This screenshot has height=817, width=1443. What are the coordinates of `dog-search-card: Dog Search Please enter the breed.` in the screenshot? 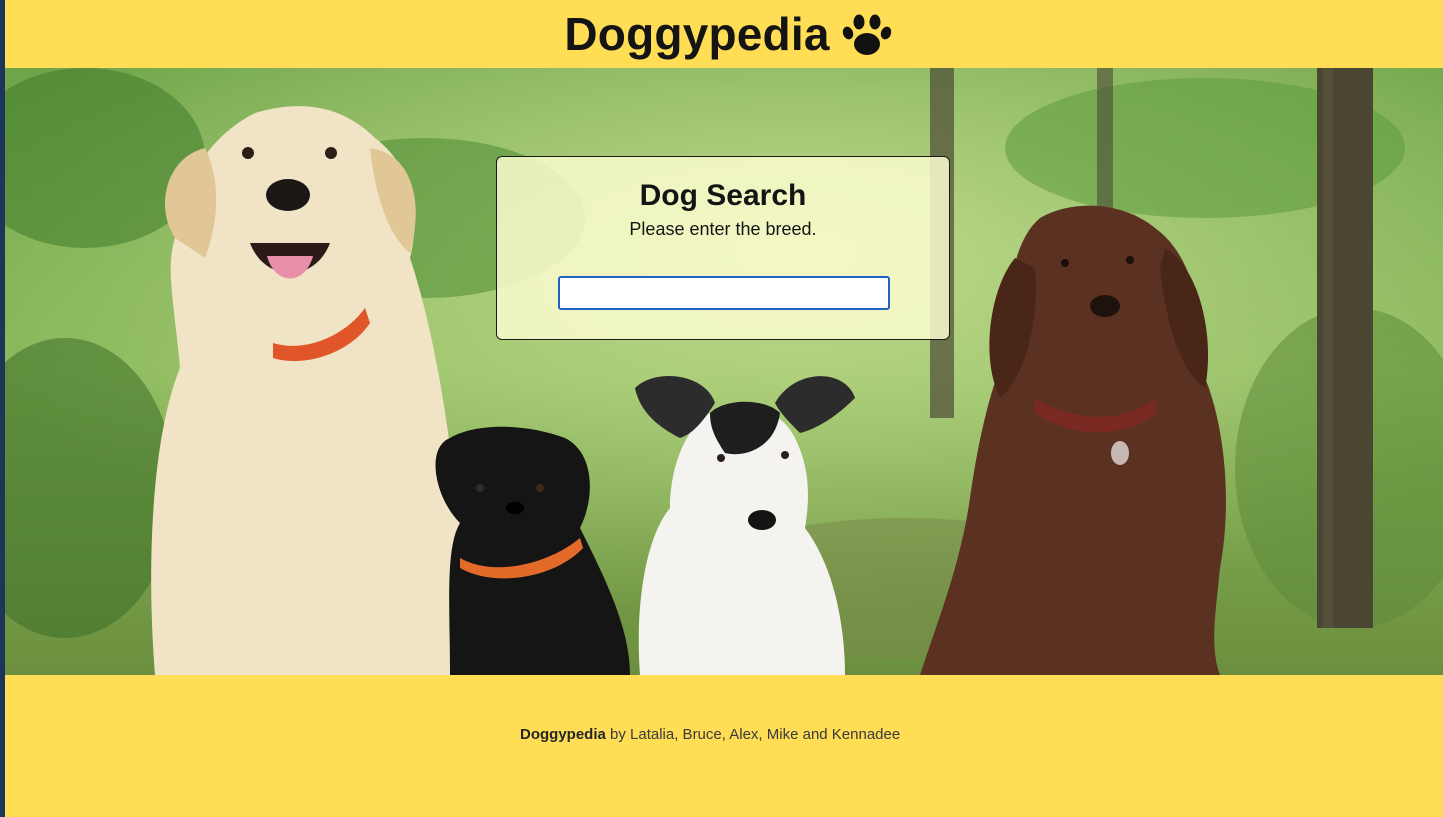 It's located at (723, 248).